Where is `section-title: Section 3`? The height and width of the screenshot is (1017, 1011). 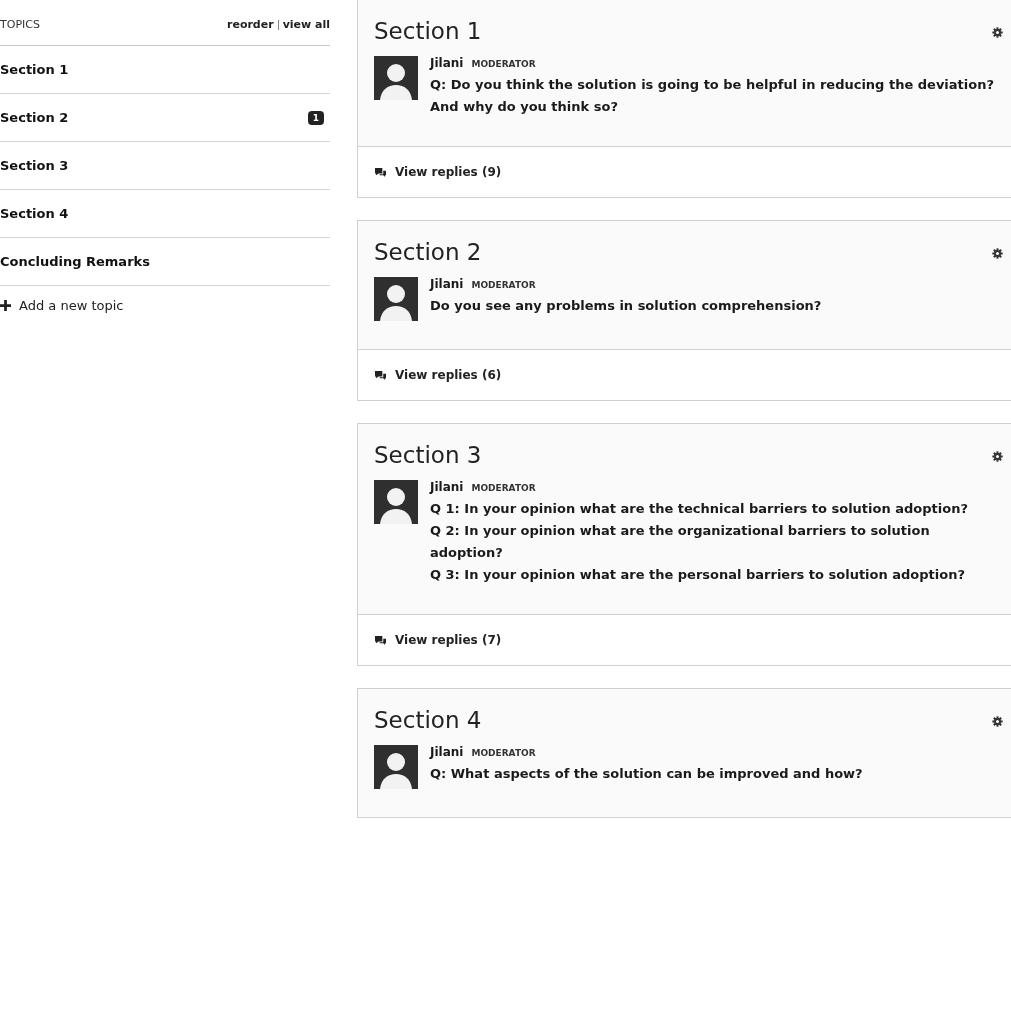 section-title: Section 3 is located at coordinates (428, 455).